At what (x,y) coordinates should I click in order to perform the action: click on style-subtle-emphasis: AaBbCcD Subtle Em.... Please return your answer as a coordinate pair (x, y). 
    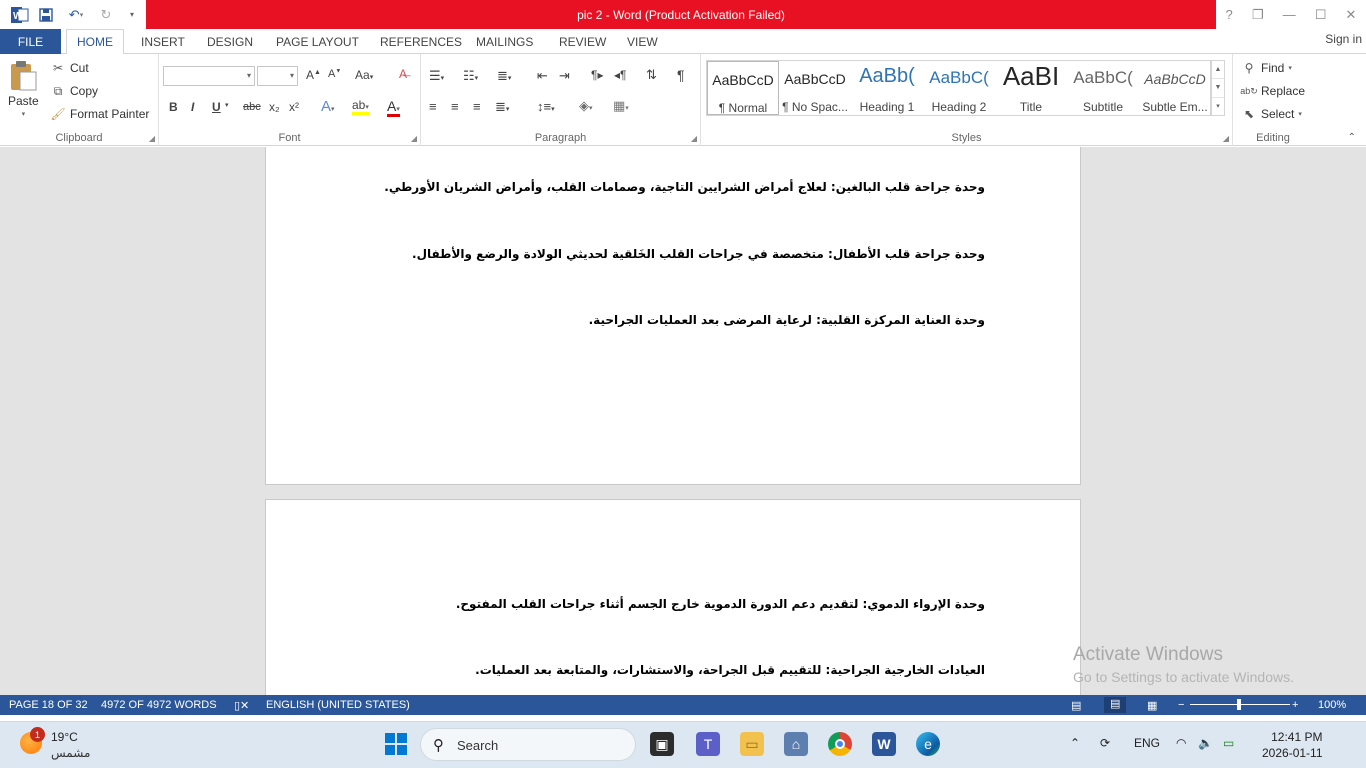
    Looking at the image, I should click on (1175, 88).